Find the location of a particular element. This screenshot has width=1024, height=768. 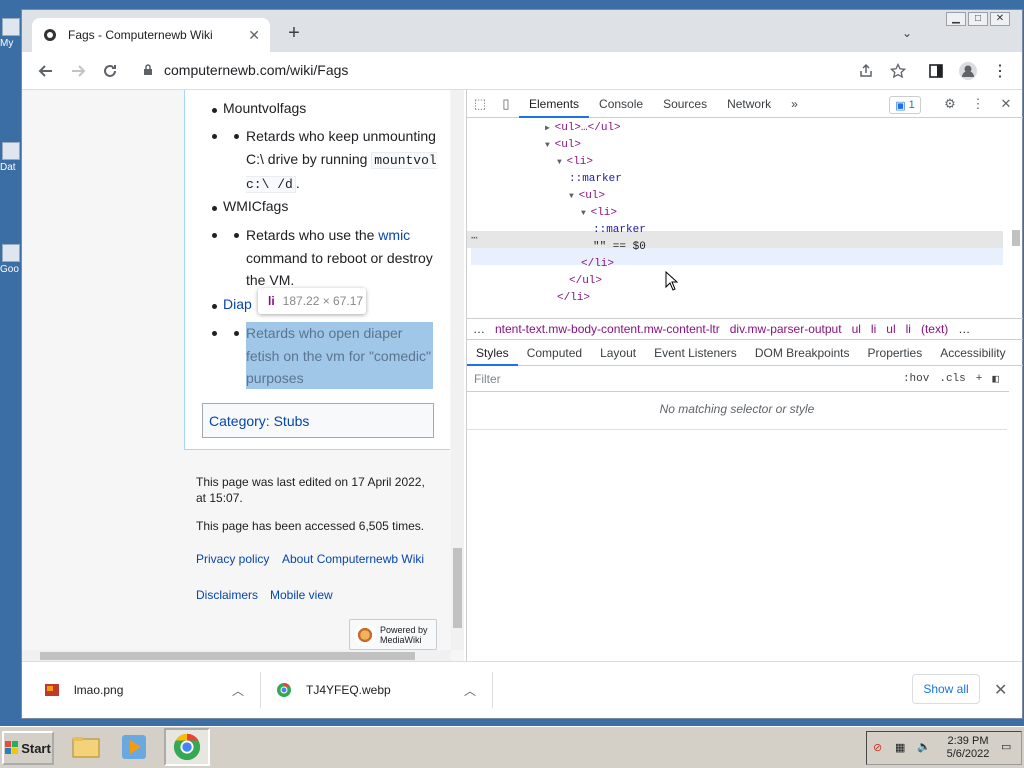

page-horizontal-scrollbar is located at coordinates (236, 655).